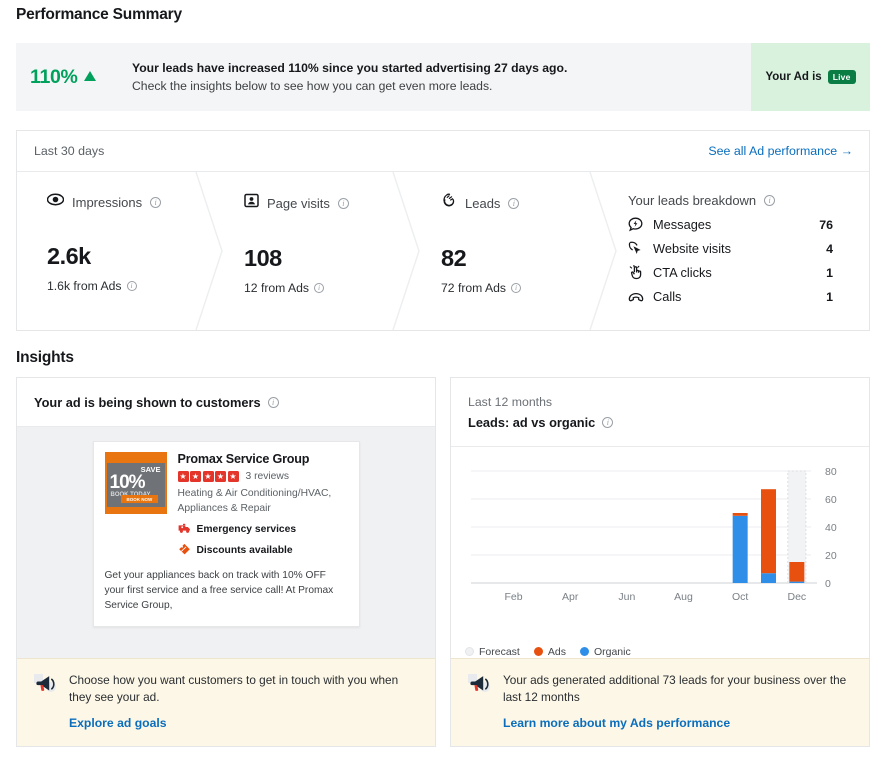 The height and width of the screenshot is (782, 886). Describe the element at coordinates (541, 412) in the screenshot. I see `chart-header-col: Last 12 months Leads: ad vs organic i` at that location.